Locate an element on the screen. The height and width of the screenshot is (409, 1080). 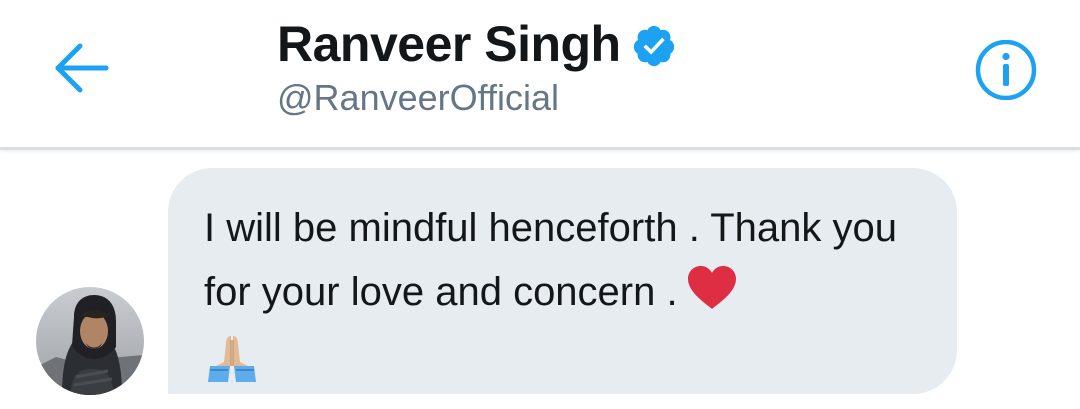
arrow-left-icon is located at coordinates (82, 68).